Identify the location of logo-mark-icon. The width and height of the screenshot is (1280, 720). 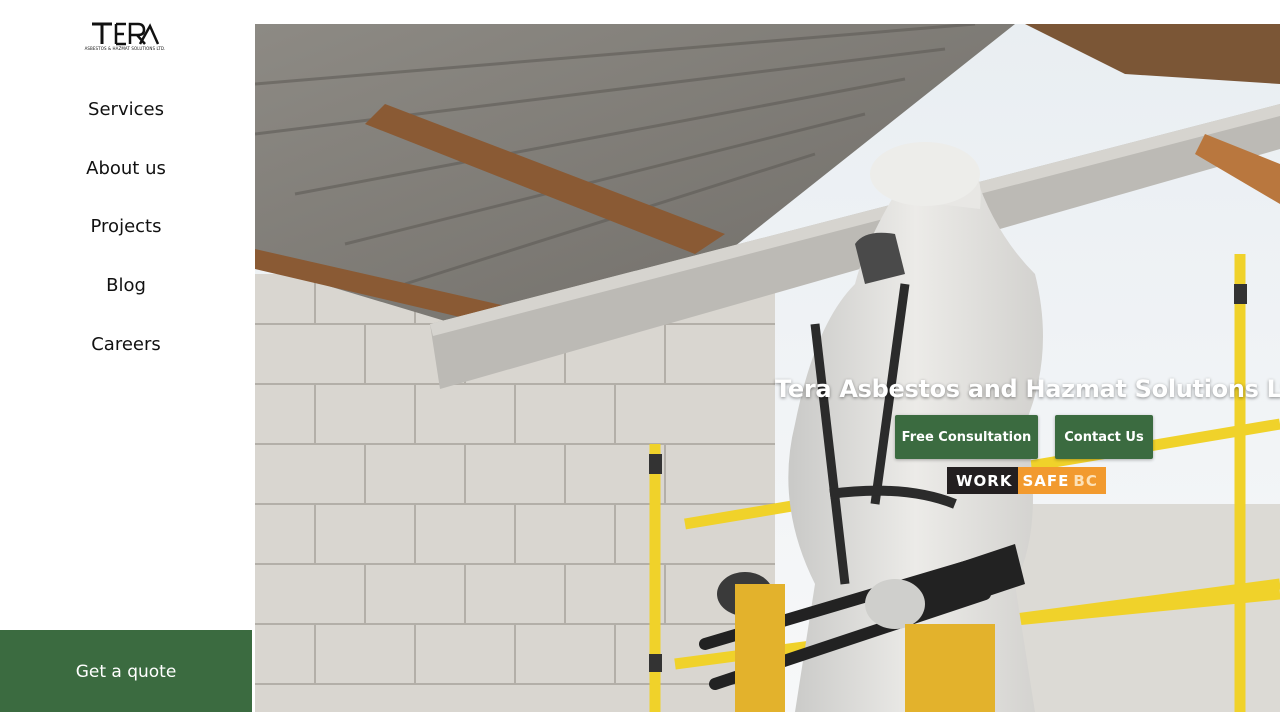
(126, 34).